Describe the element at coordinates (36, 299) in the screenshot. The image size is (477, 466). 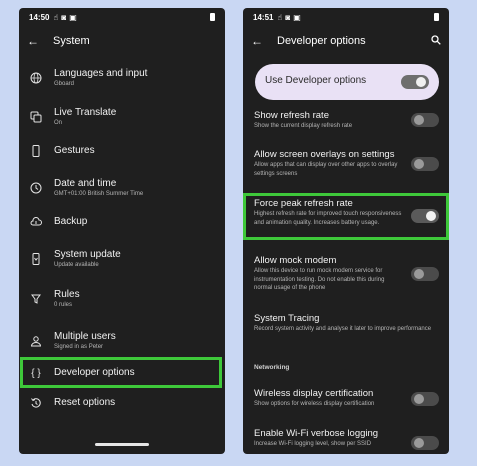
I see `rules-icon` at that location.